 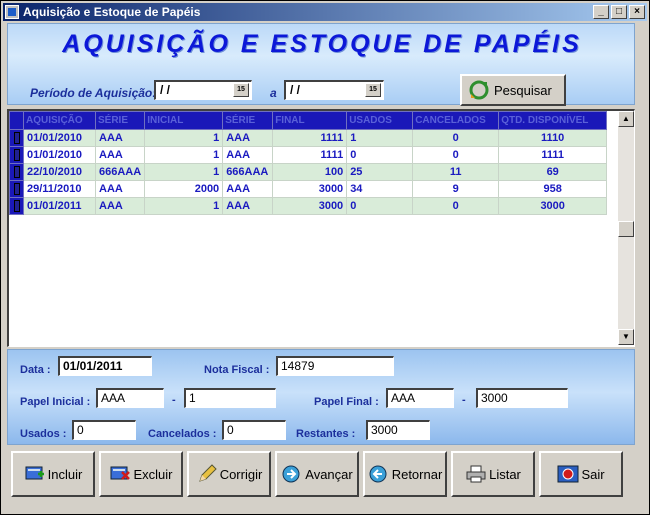 What do you see at coordinates (80, 430) in the screenshot?
I see `usados-value: 0` at bounding box center [80, 430].